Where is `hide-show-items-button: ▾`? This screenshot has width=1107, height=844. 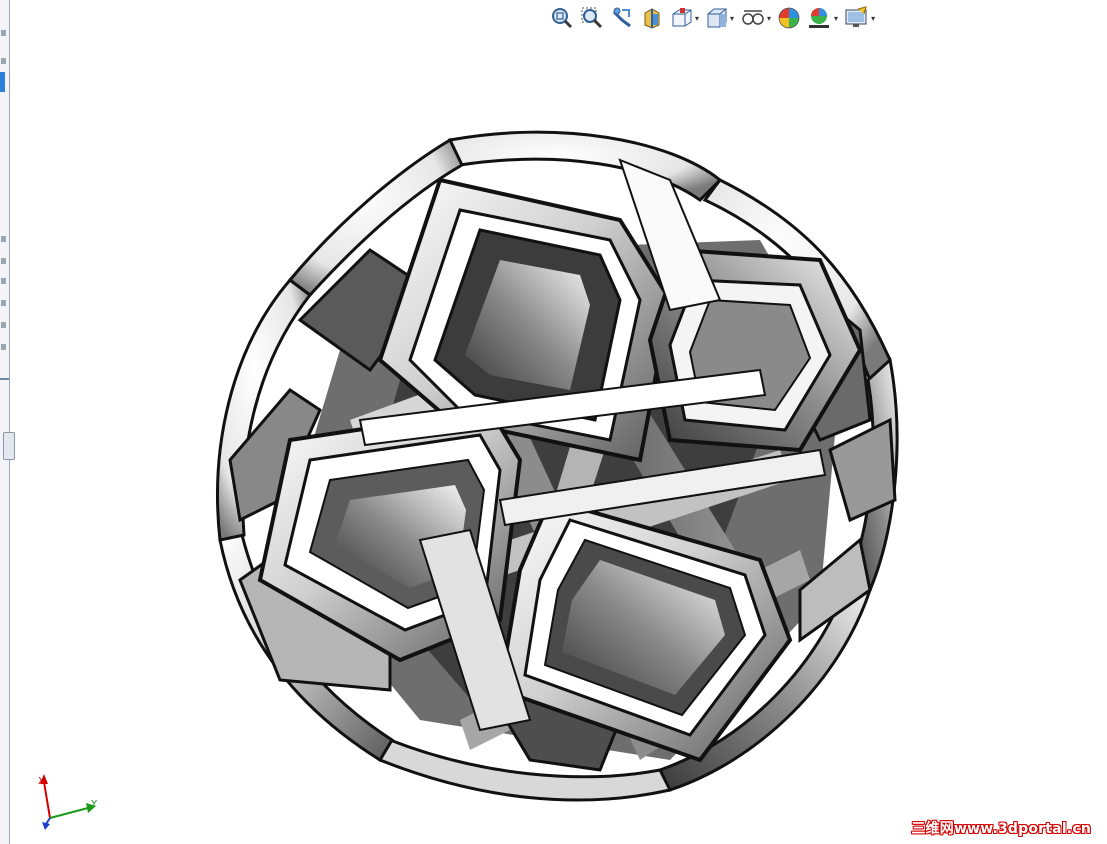
hide-show-items-button: ▾ is located at coordinates (755, 18).